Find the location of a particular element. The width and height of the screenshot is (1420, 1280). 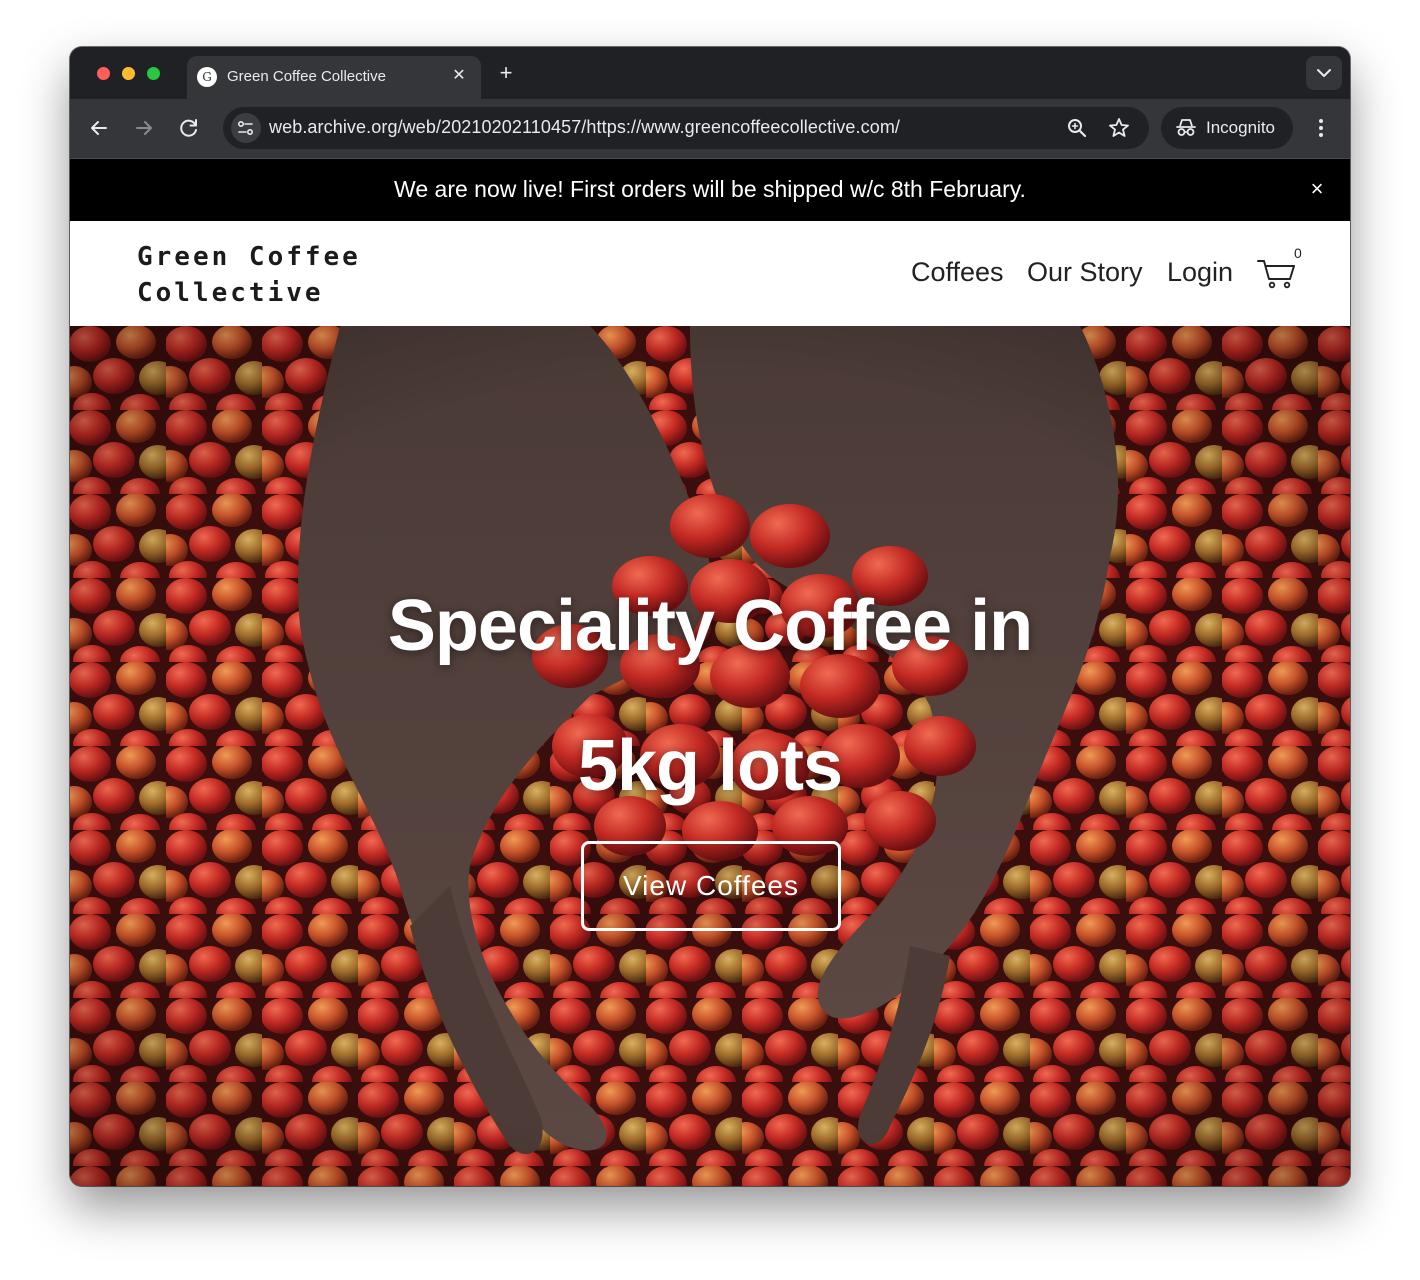

announcement-close-icon: × is located at coordinates (1317, 189).